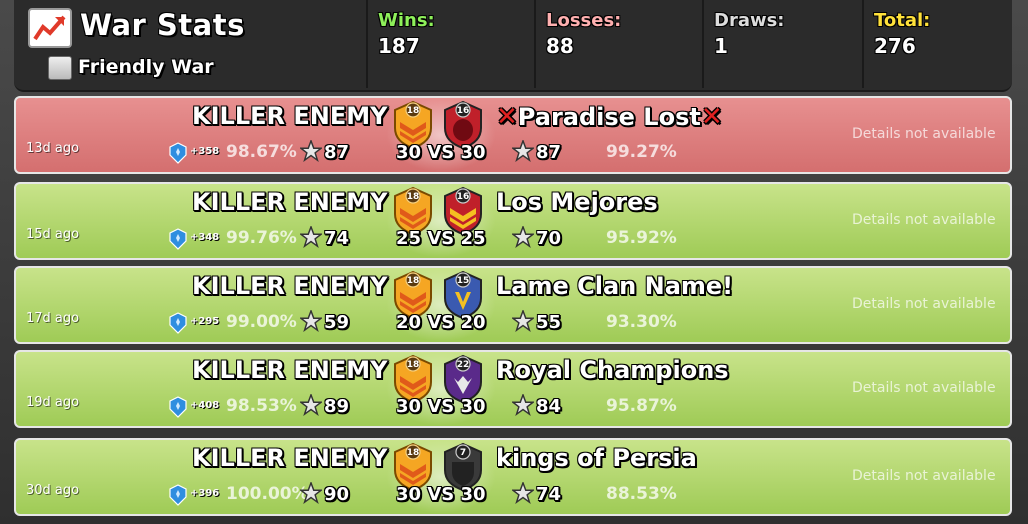 The image size is (1028, 524). Describe the element at coordinates (406, 20) in the screenshot. I see `stat-label: Wins:` at that location.